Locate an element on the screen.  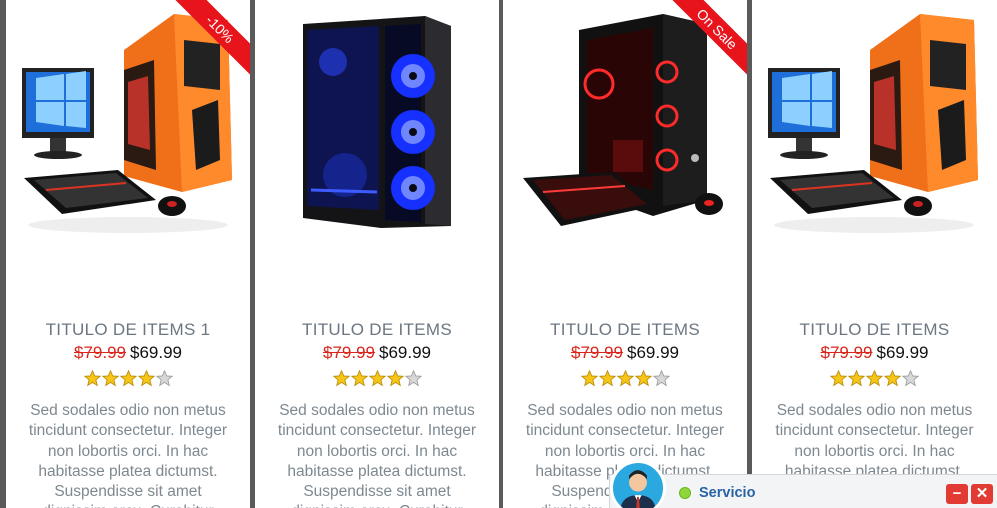
discount-ribbon: -10% is located at coordinates (210, 40).